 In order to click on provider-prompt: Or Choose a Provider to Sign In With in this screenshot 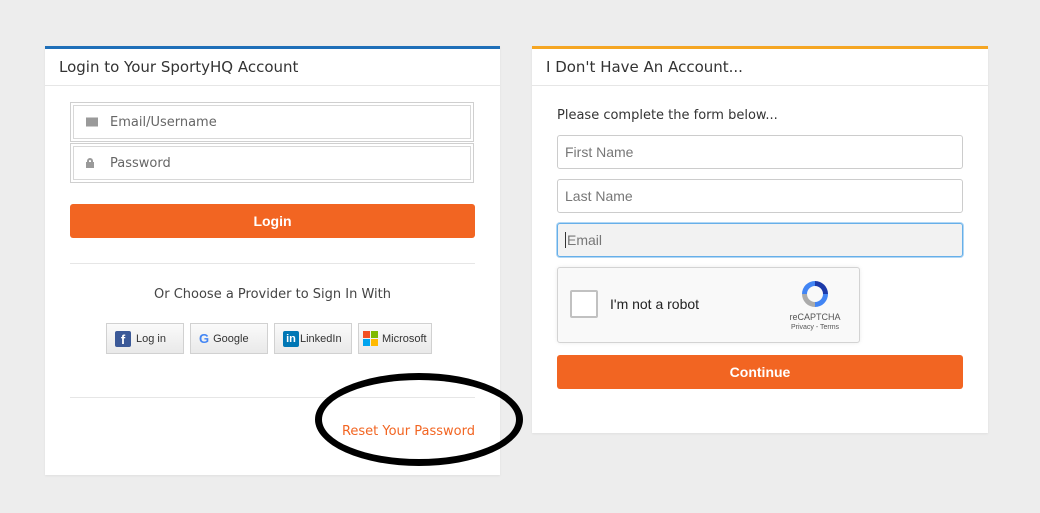, I will do `click(272, 294)`.